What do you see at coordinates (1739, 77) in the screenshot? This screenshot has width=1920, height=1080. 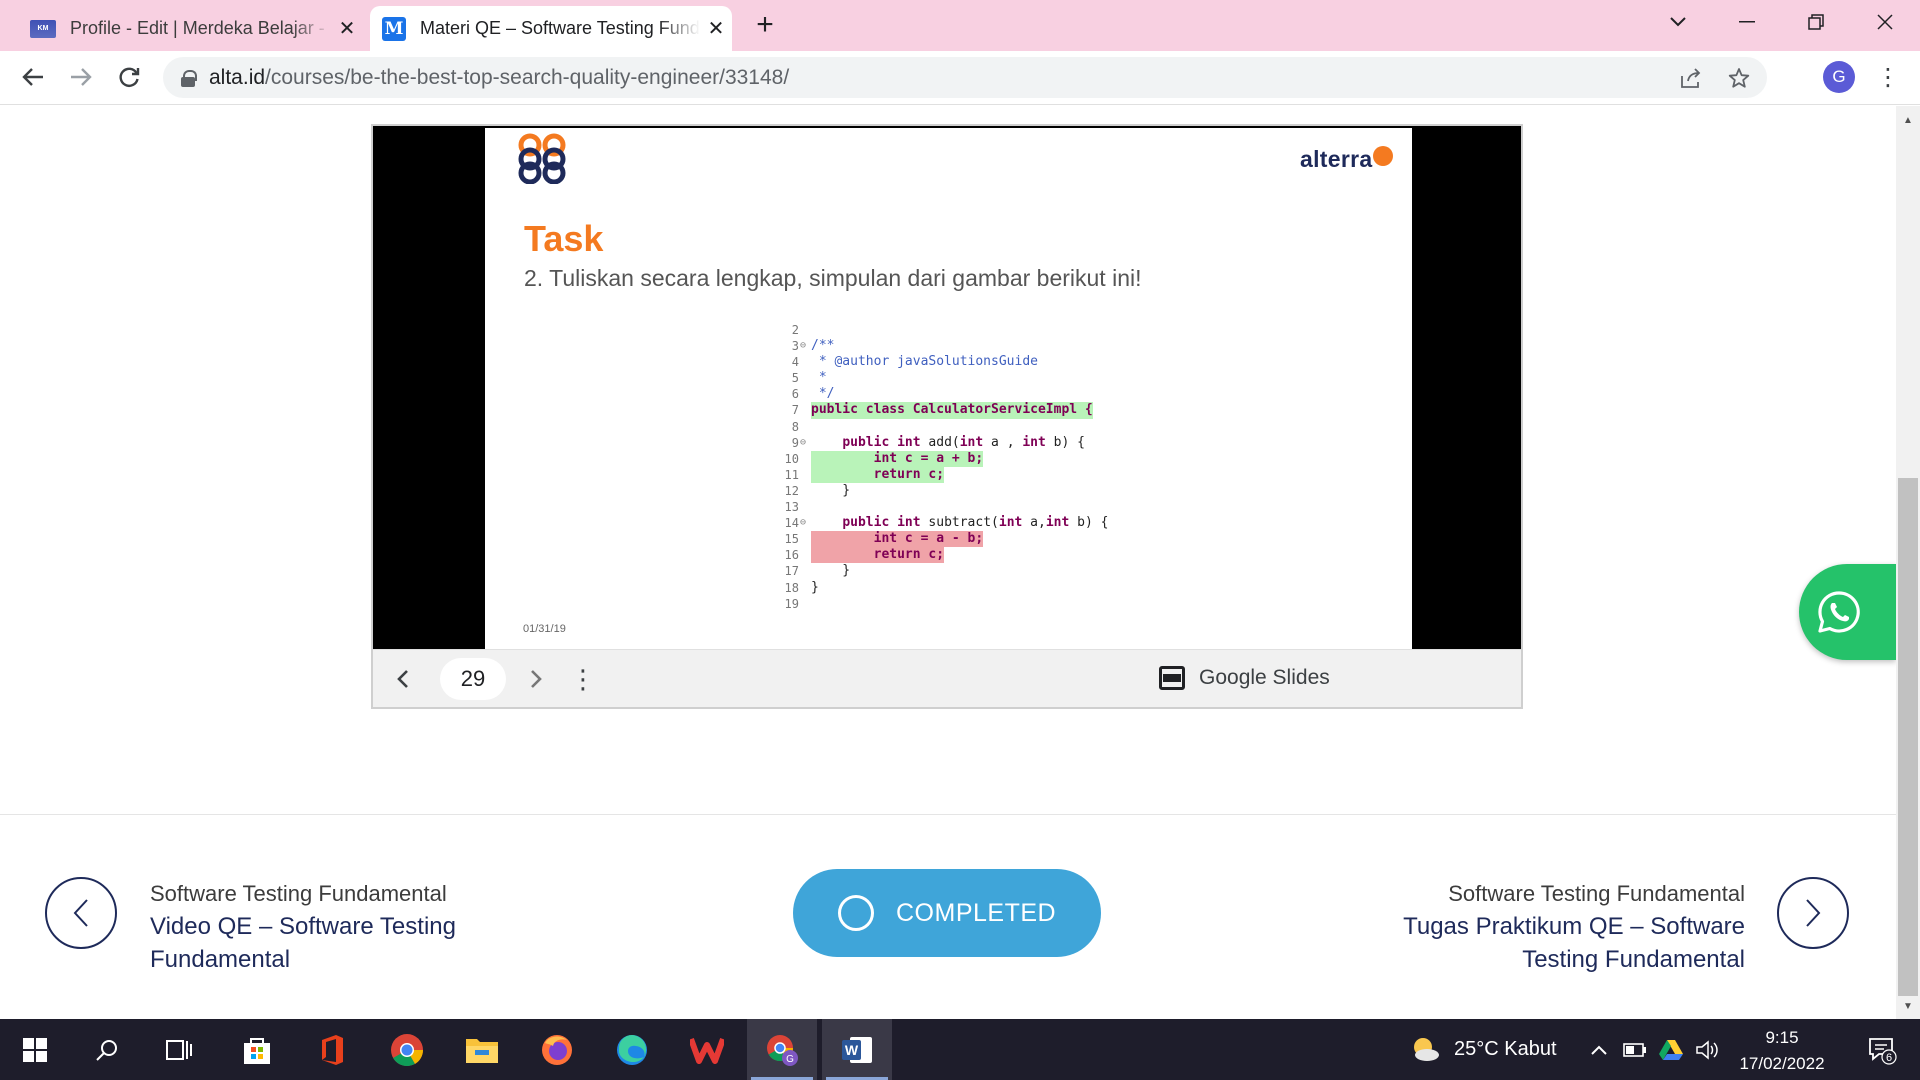 I see `bookmark-star-icon` at bounding box center [1739, 77].